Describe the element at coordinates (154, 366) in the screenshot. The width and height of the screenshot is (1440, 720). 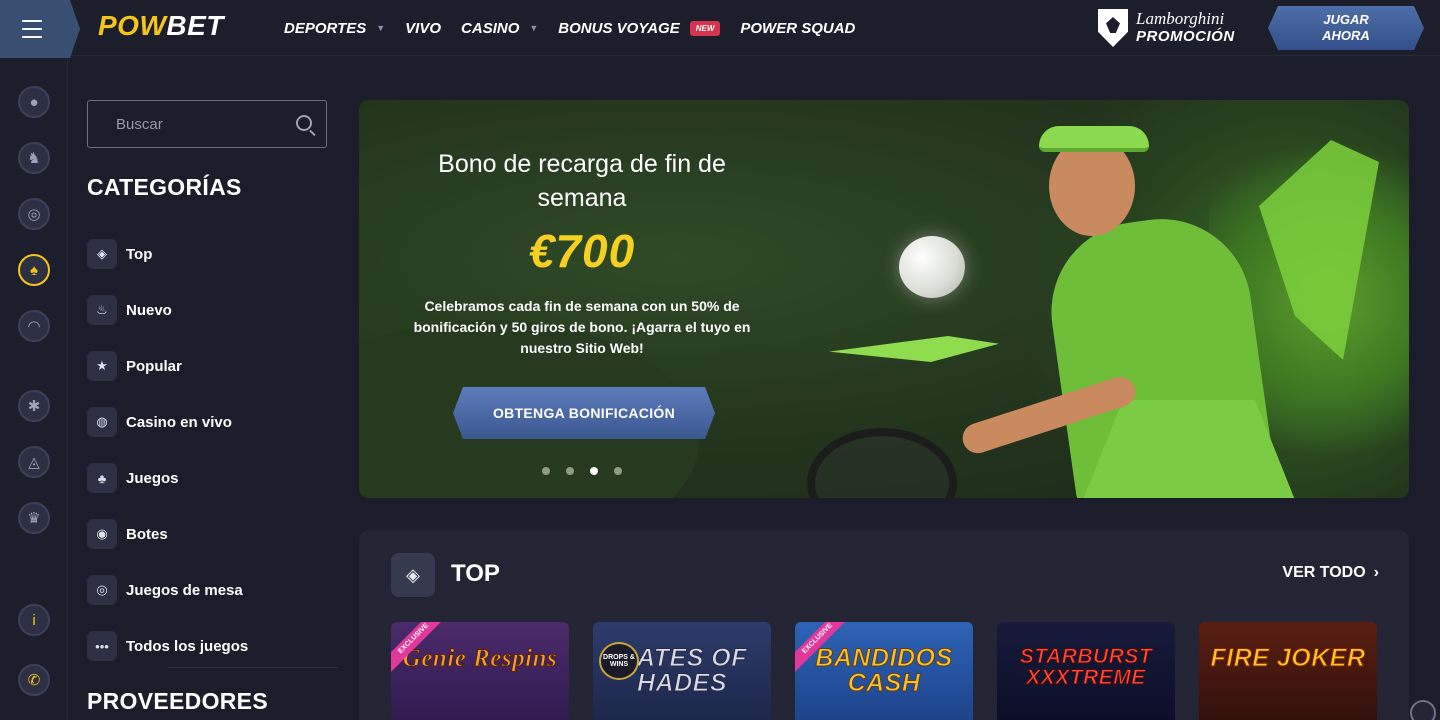
I see `category-label: Popular` at that location.